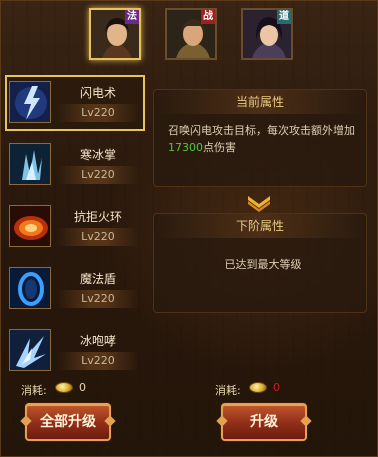 The height and width of the screenshot is (457, 378). What do you see at coordinates (75, 352) in the screenshot?
I see `skill-item-ice-roar: 冰咆哮 Lv220` at bounding box center [75, 352].